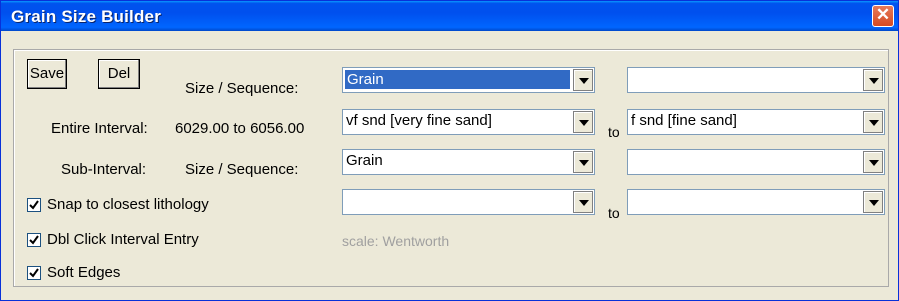 Image resolution: width=899 pixels, height=301 pixels. Describe the element at coordinates (756, 122) in the screenshot. I see `entire-interval-to-combo: f snd [fine sand]` at that location.